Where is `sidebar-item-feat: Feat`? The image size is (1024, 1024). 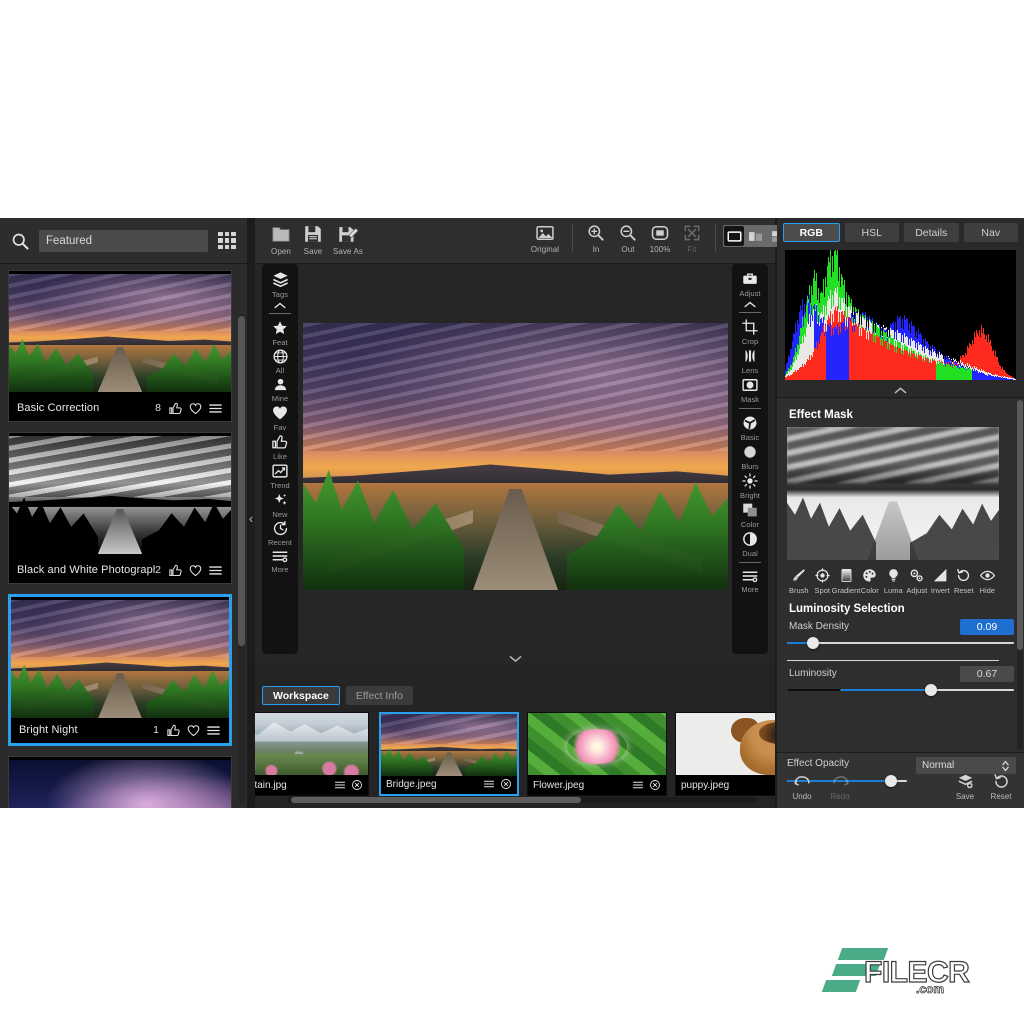 sidebar-item-feat: Feat is located at coordinates (280, 333).